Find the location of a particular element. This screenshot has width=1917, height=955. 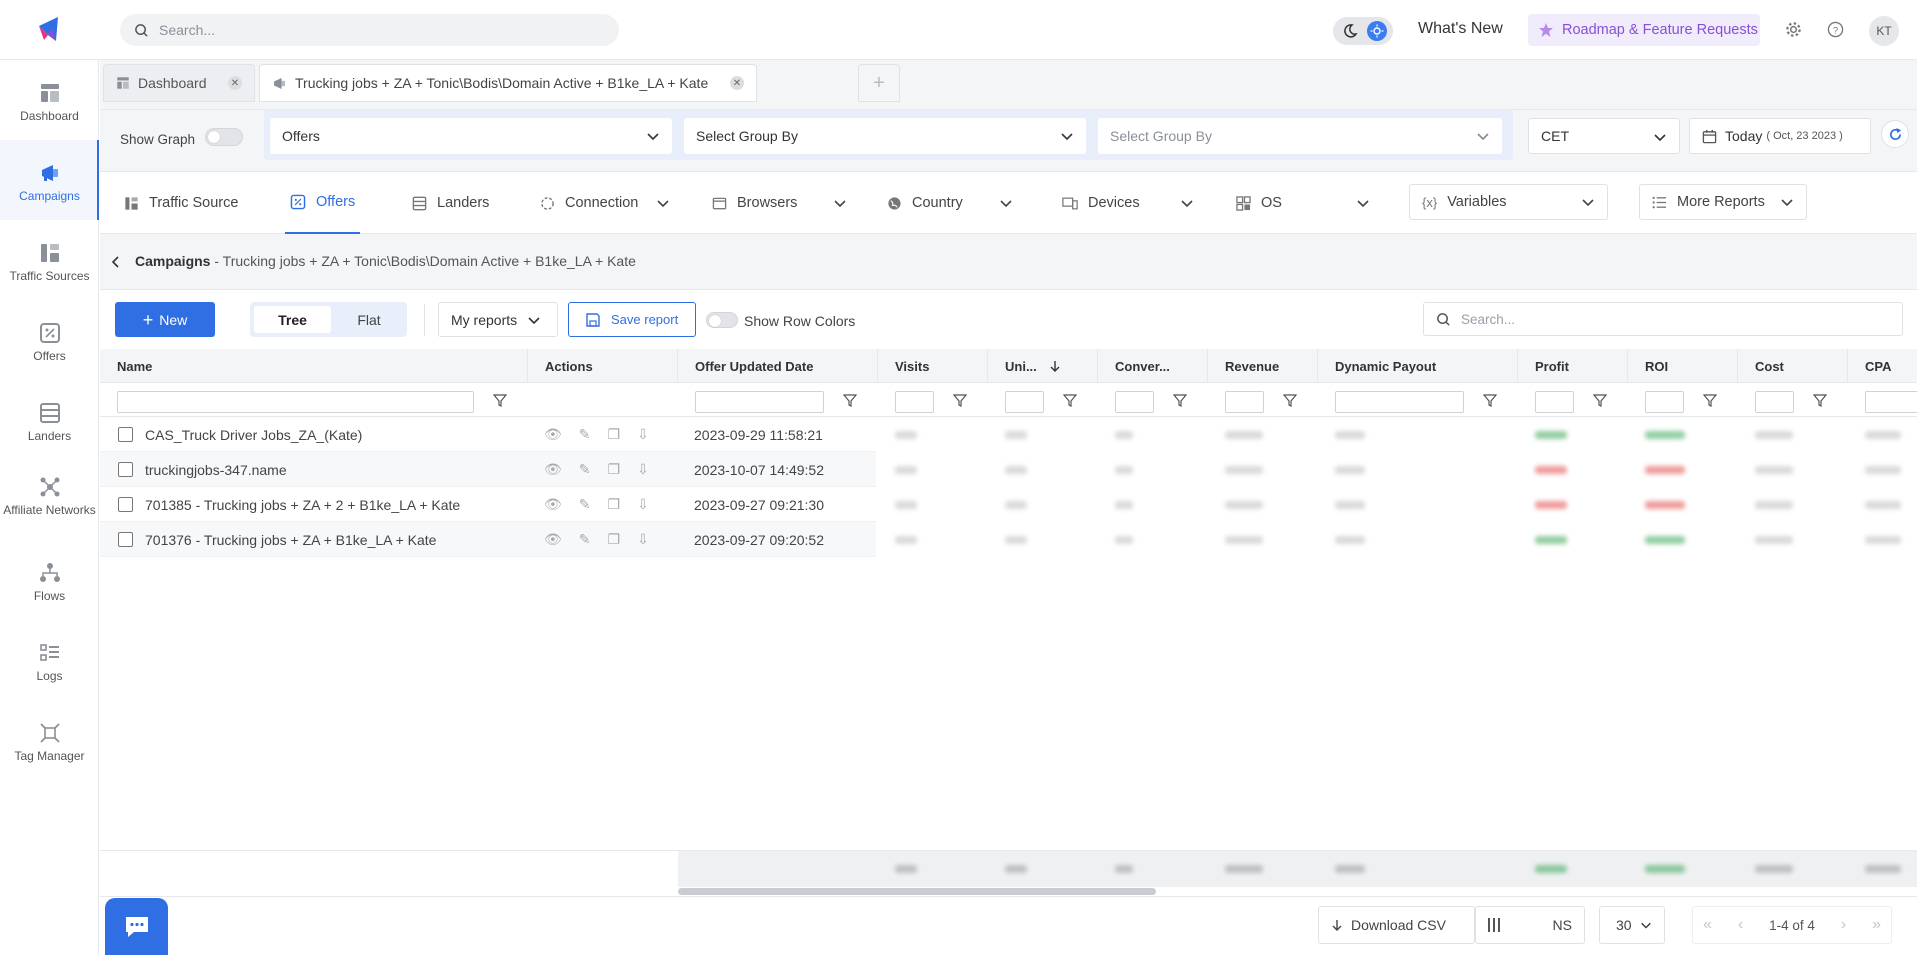

profit-filter-input is located at coordinates (1554, 402).